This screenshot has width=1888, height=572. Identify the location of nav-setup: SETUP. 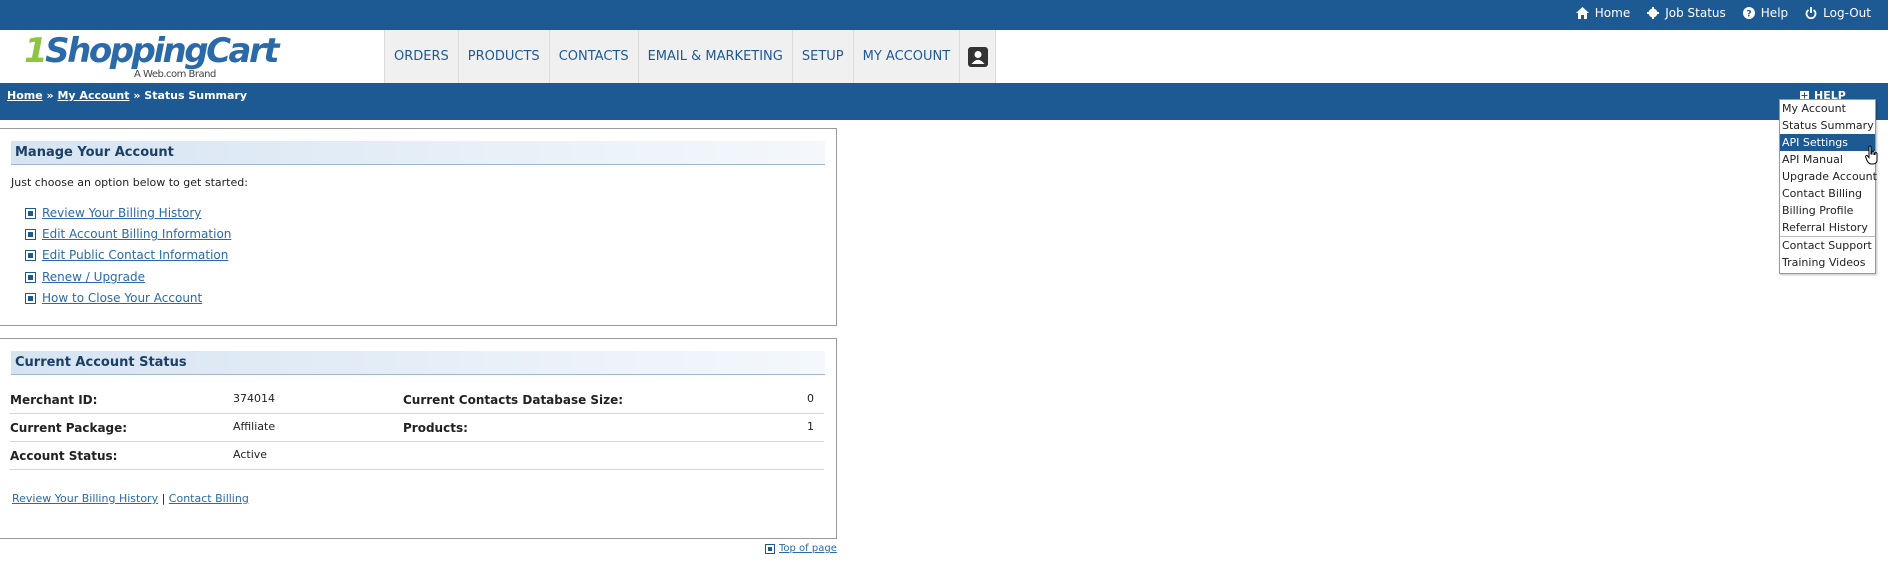
(822, 56).